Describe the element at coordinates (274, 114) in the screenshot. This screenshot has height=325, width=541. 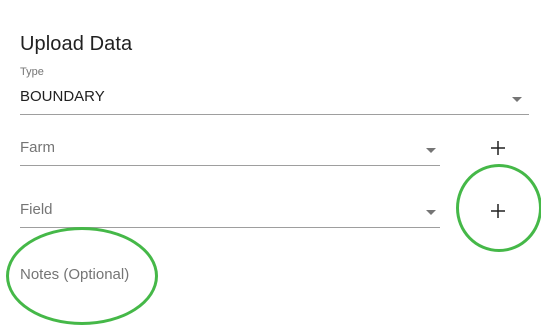
I see `type-underline` at that location.